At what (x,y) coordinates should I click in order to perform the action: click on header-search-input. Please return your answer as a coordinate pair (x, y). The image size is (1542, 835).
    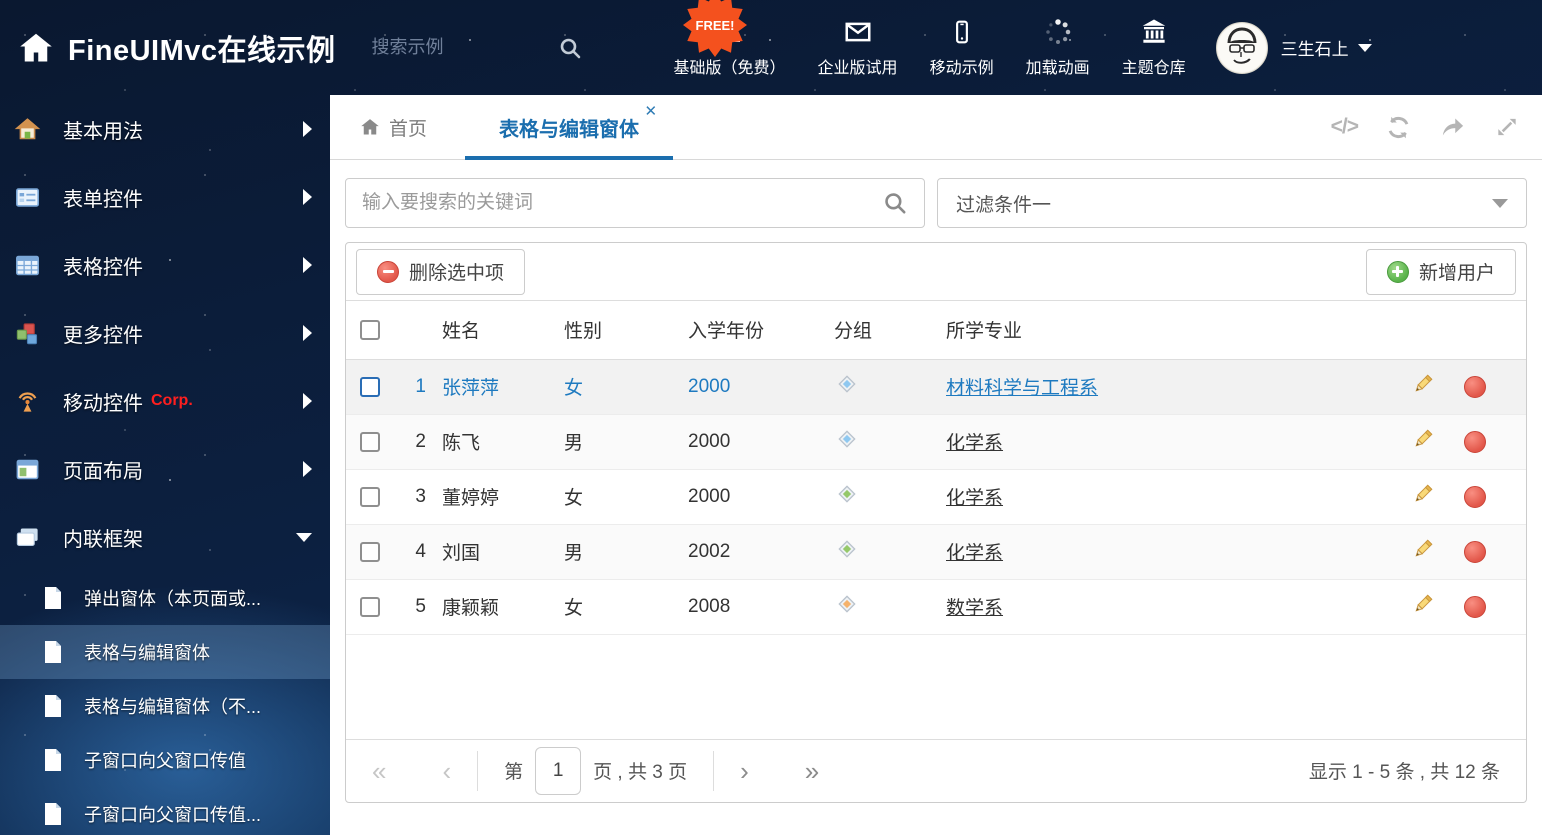
    Looking at the image, I should click on (446, 47).